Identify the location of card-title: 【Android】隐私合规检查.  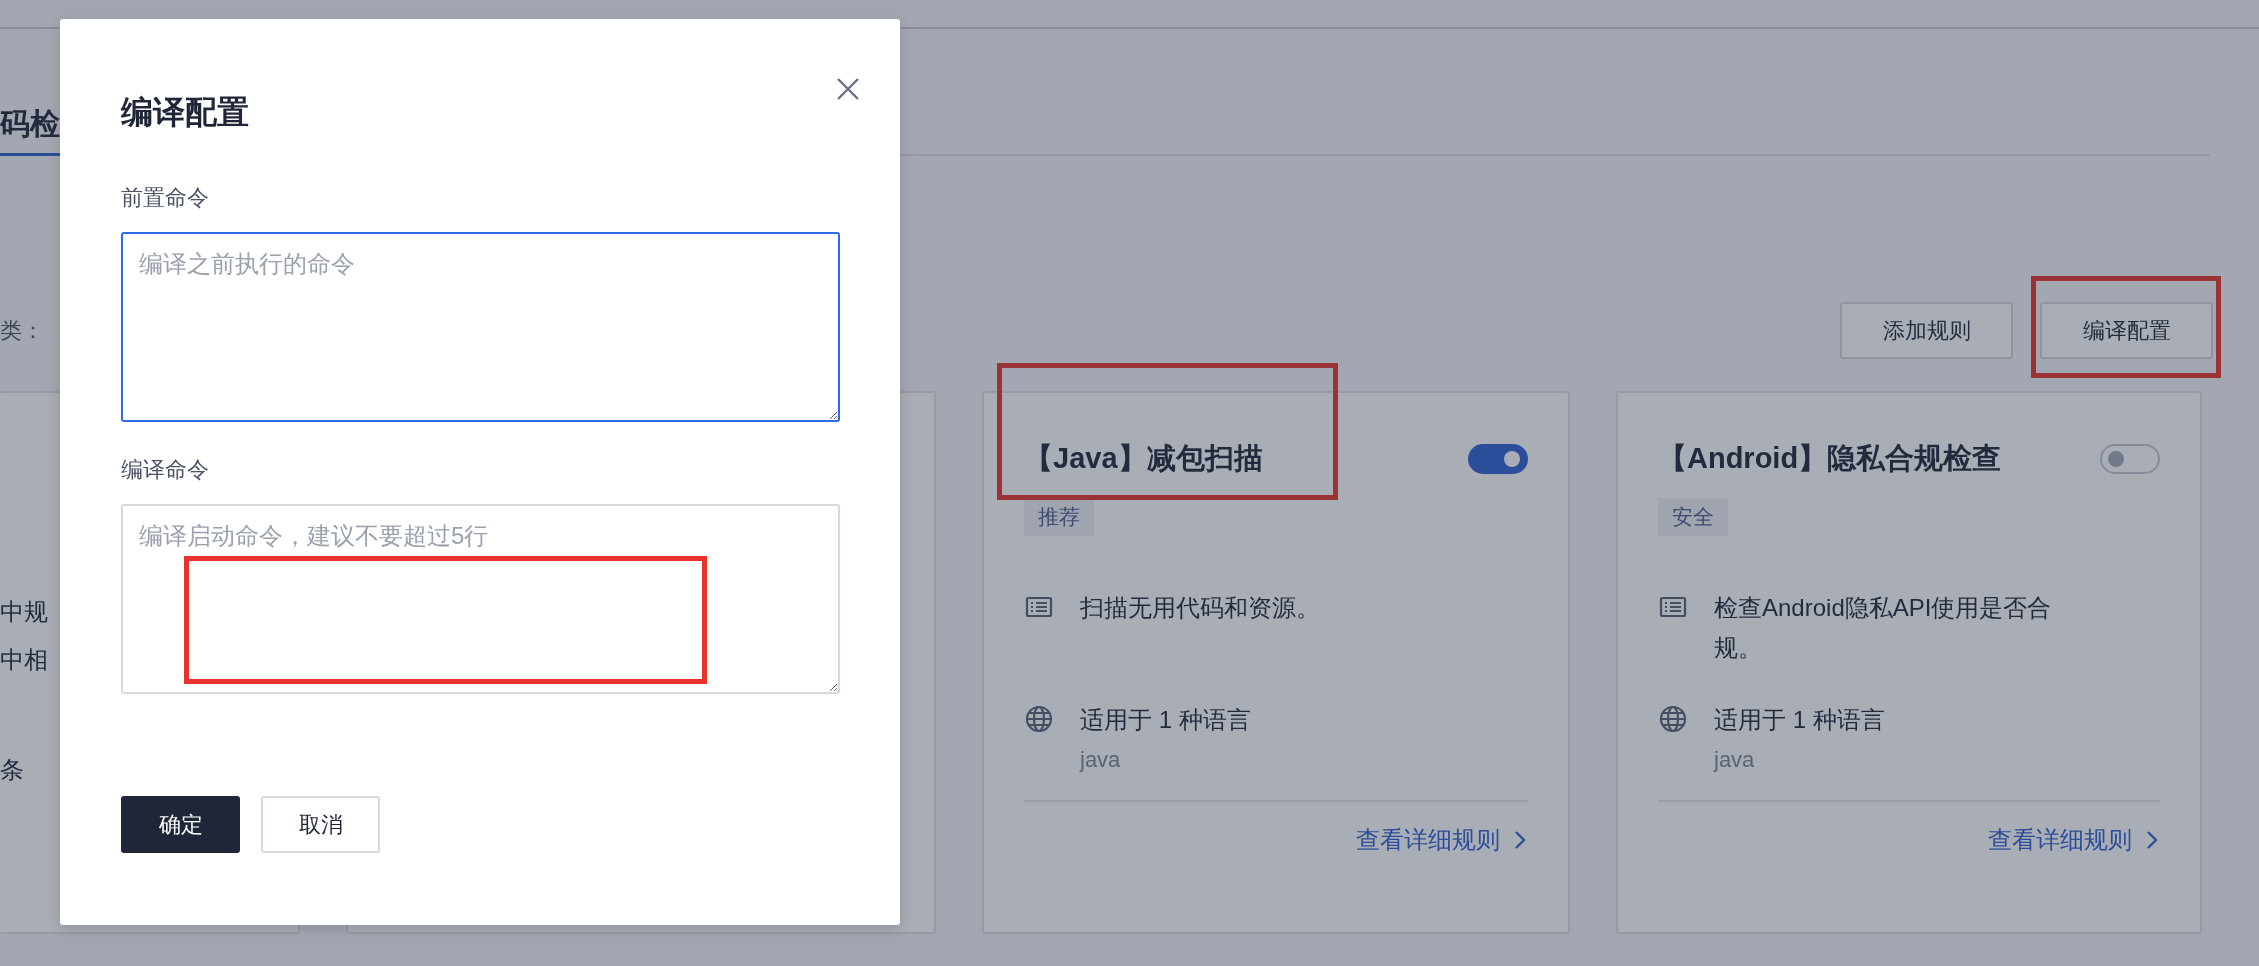
(1830, 458).